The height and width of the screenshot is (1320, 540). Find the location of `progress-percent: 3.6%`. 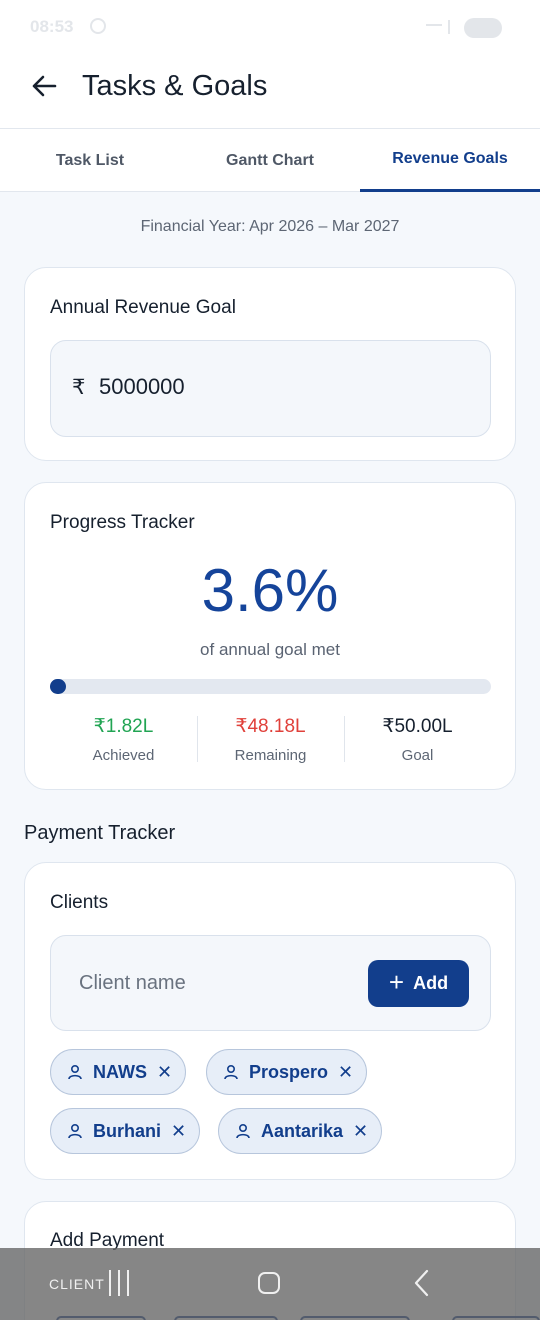

progress-percent: 3.6% is located at coordinates (270, 590).